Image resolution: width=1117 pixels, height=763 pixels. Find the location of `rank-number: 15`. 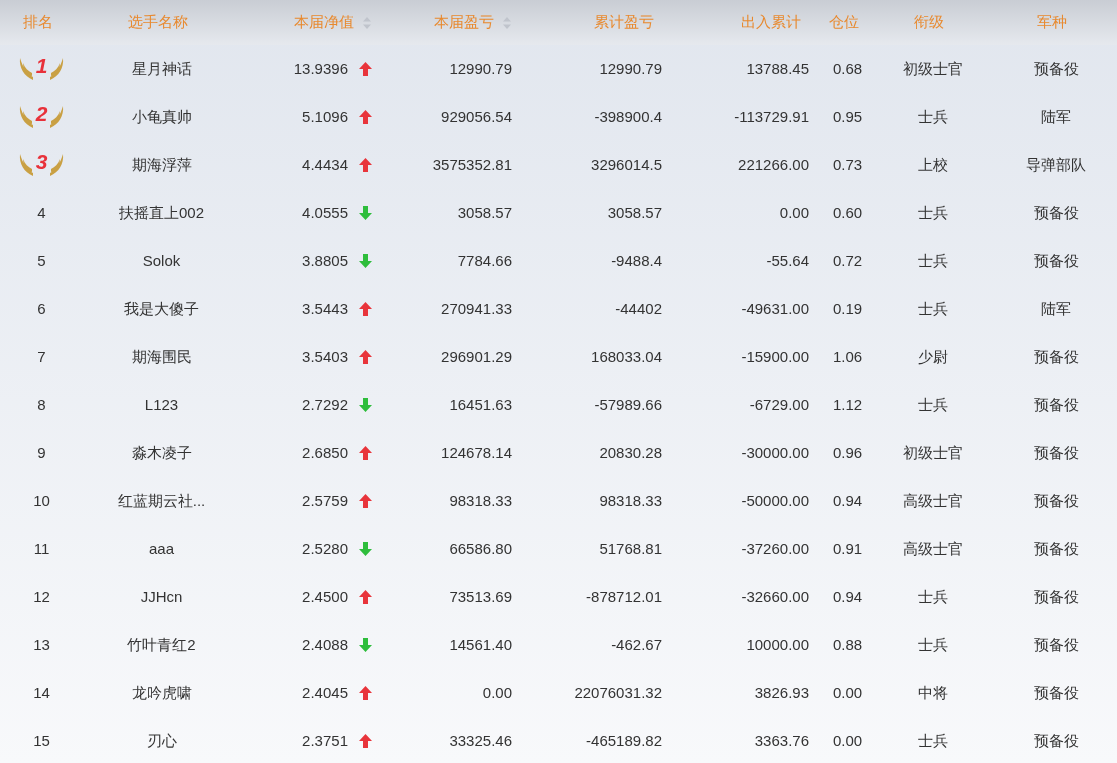

rank-number: 15 is located at coordinates (41, 740).